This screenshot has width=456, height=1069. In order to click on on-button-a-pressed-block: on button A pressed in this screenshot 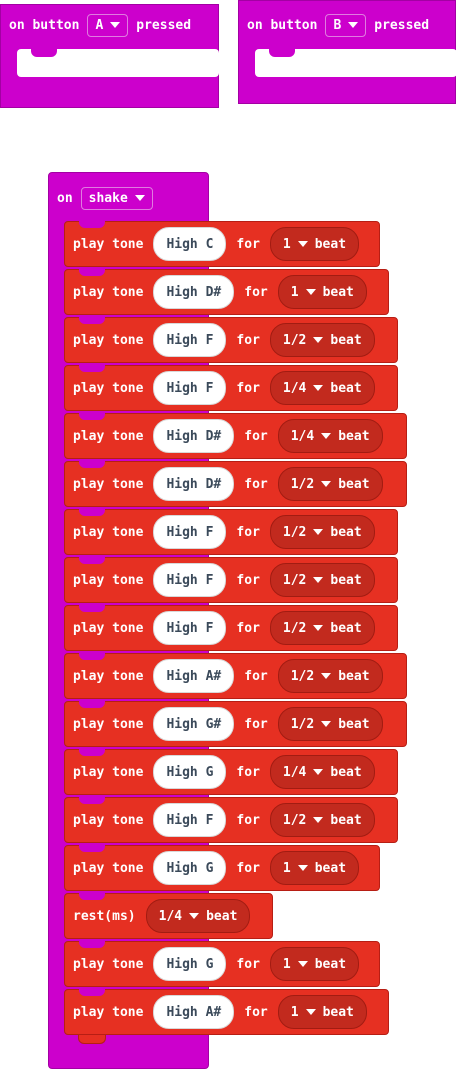, I will do `click(109, 56)`.